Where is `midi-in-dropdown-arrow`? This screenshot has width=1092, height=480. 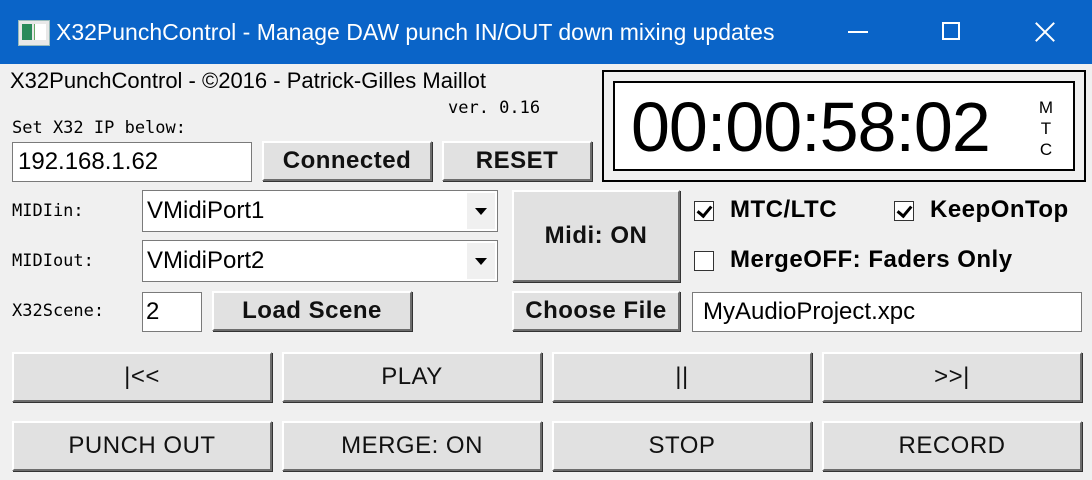
midi-in-dropdown-arrow is located at coordinates (481, 211).